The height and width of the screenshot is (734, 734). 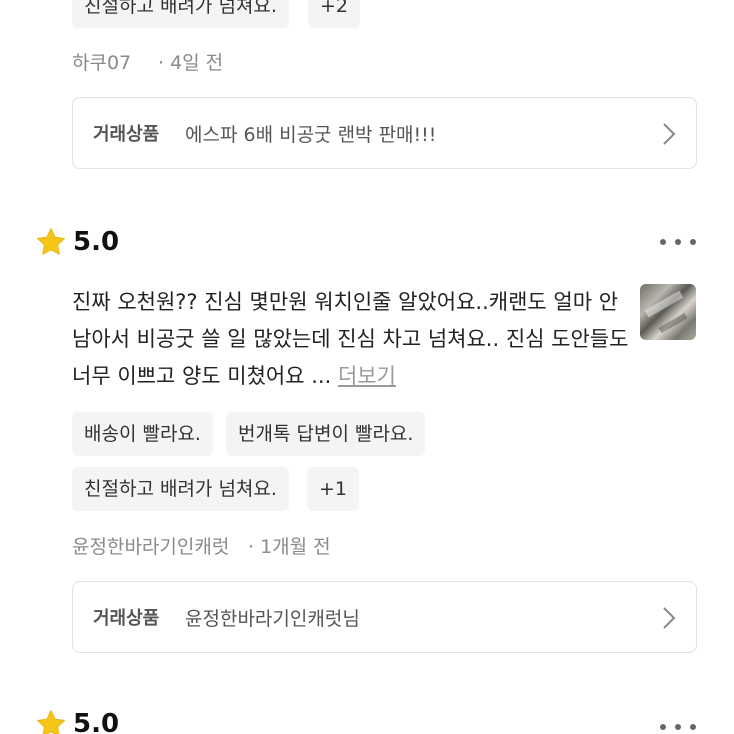 What do you see at coordinates (333, 489) in the screenshot?
I see `review-tag-more-count: +1` at bounding box center [333, 489].